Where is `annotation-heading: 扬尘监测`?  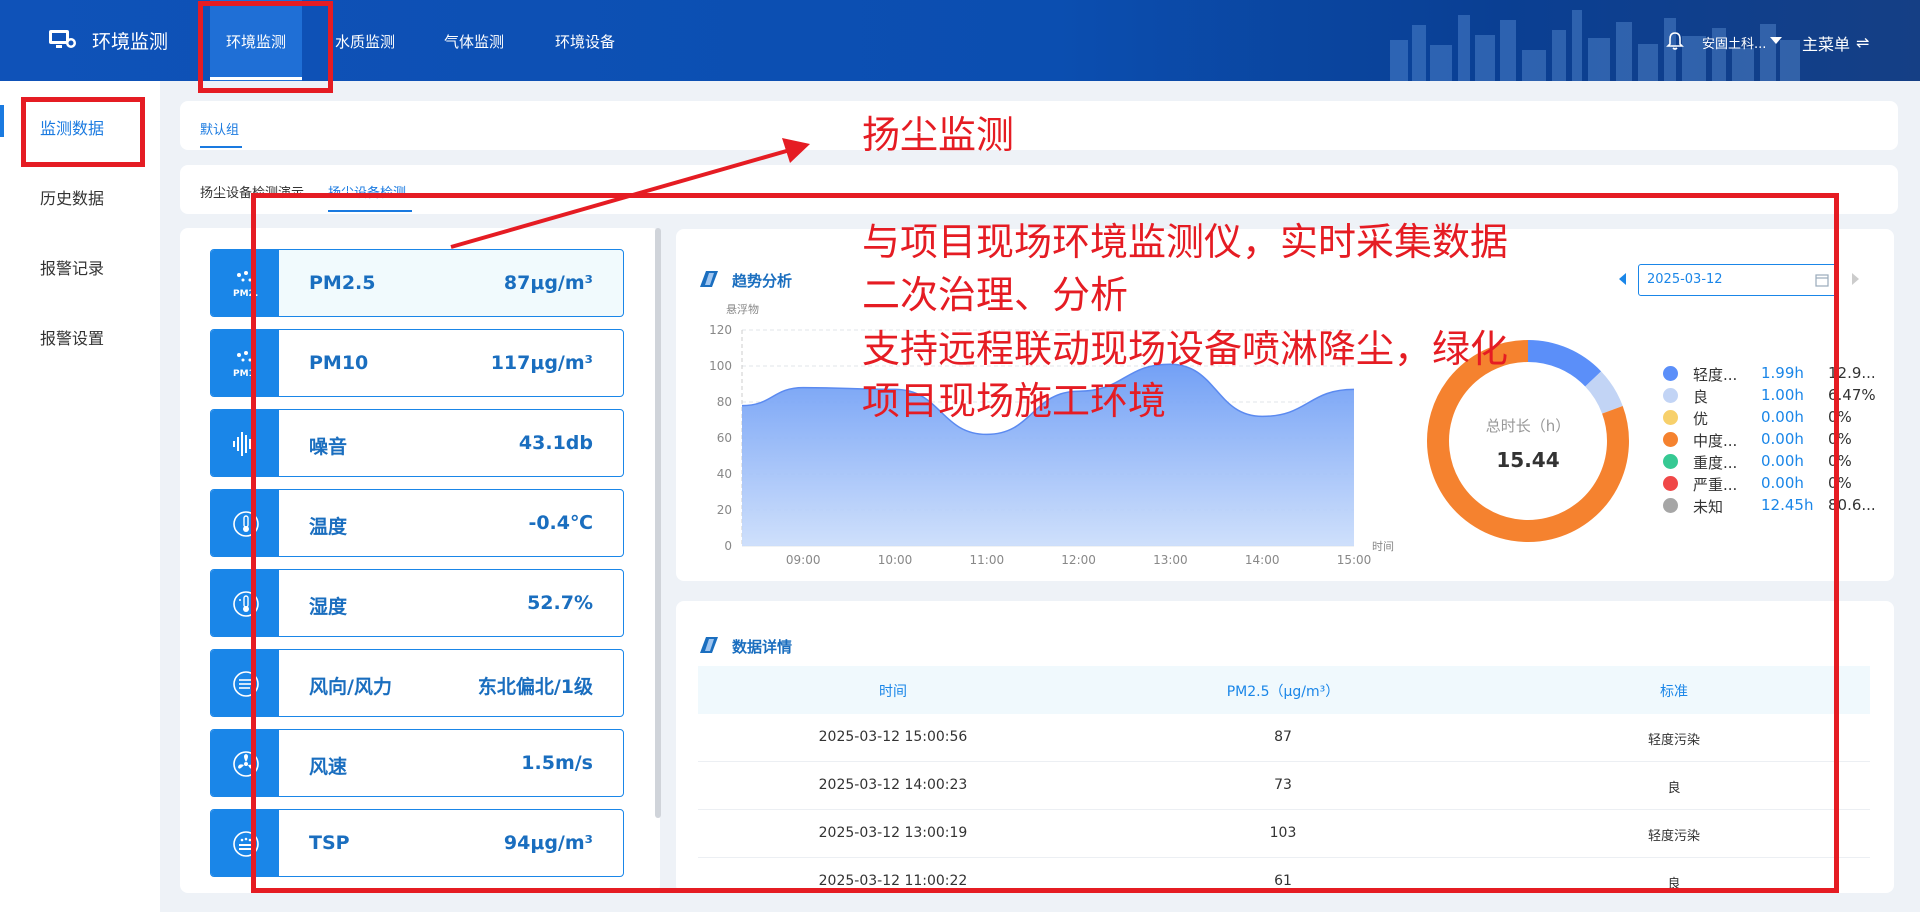 annotation-heading: 扬尘监测 is located at coordinates (938, 135).